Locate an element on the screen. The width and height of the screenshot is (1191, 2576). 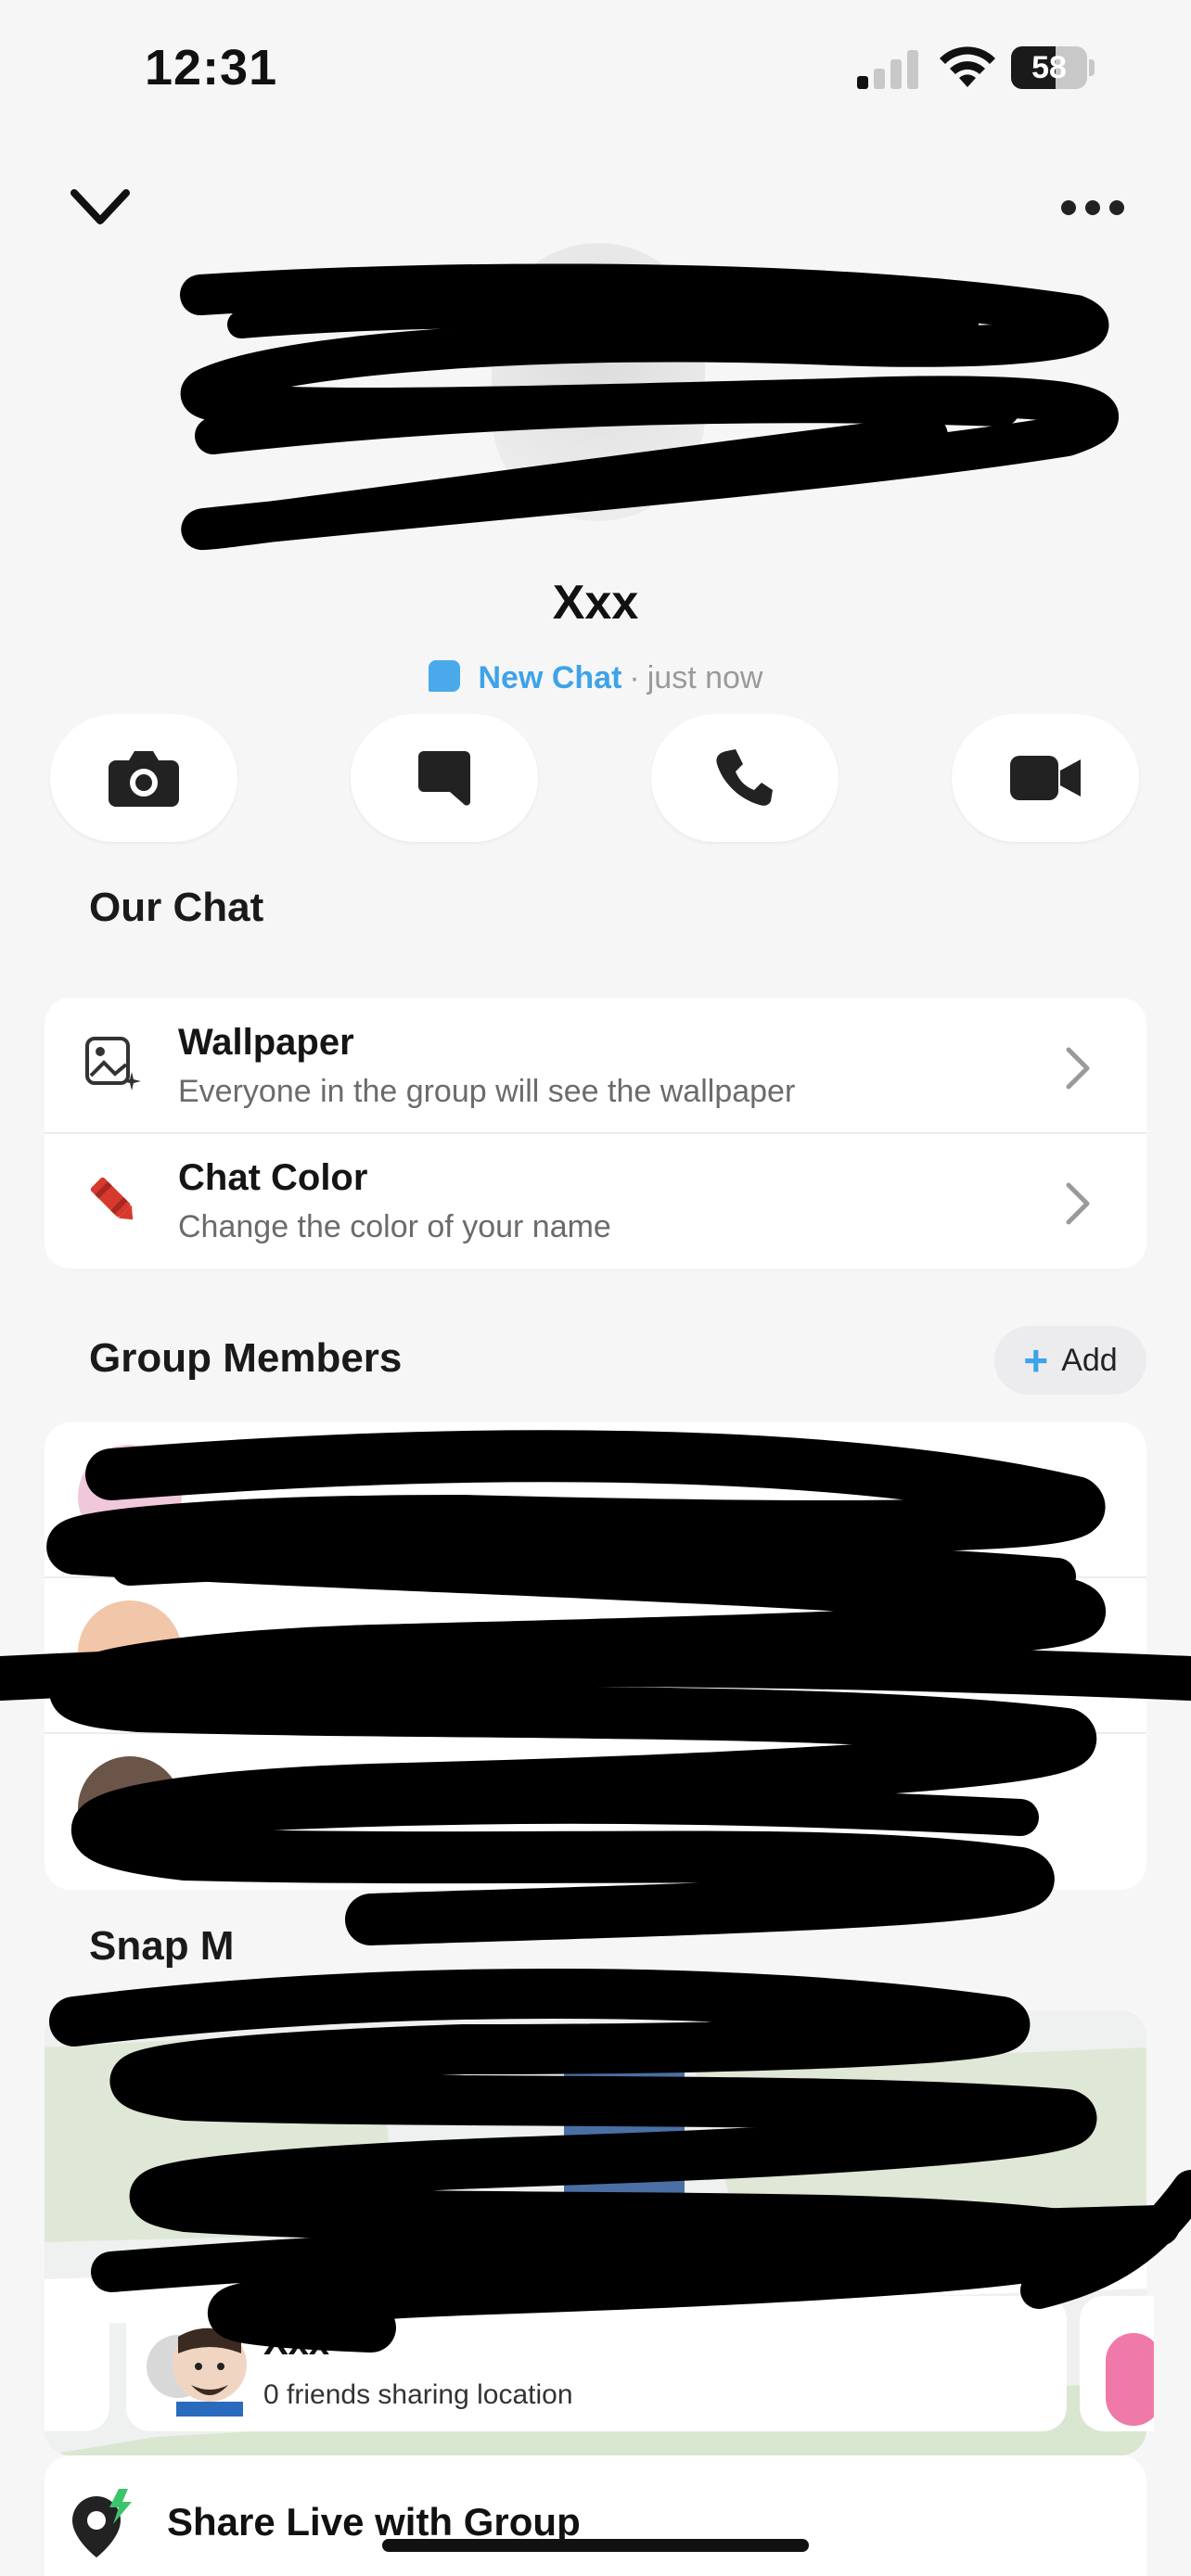
video-icon is located at coordinates (1045, 778).